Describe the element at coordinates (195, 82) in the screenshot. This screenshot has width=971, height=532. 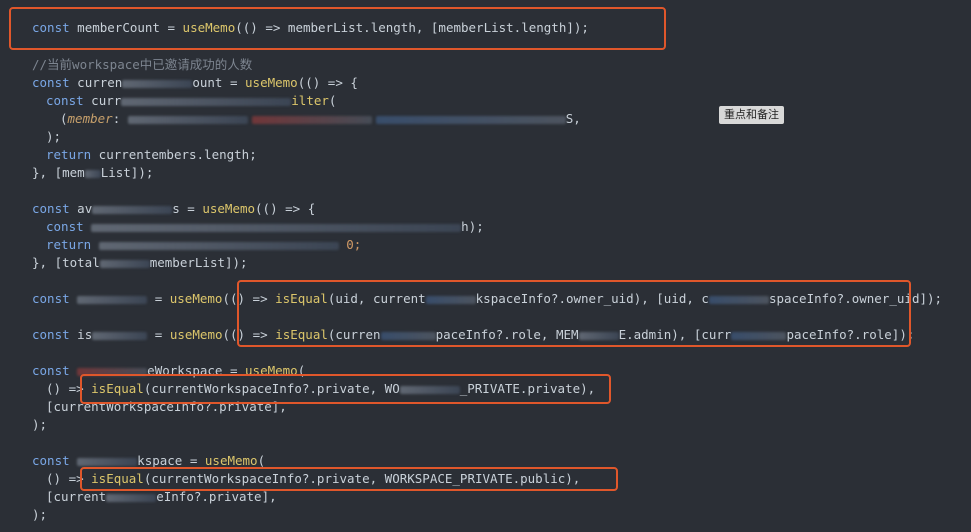
I see `code-line-current-count: const curren ount = useMemo(() => {` at that location.